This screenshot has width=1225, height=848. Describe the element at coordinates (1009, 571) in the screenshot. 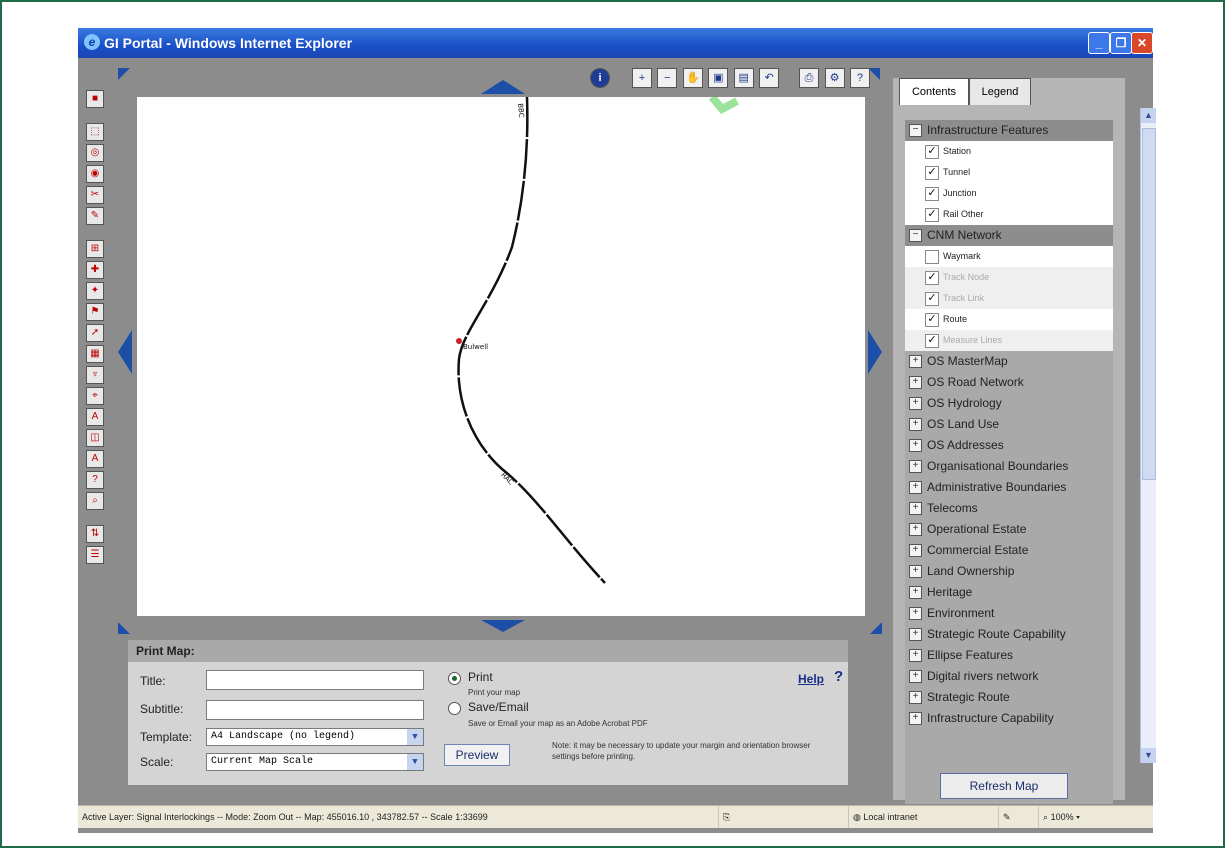

I see `layer-group: + Land Ownership` at that location.